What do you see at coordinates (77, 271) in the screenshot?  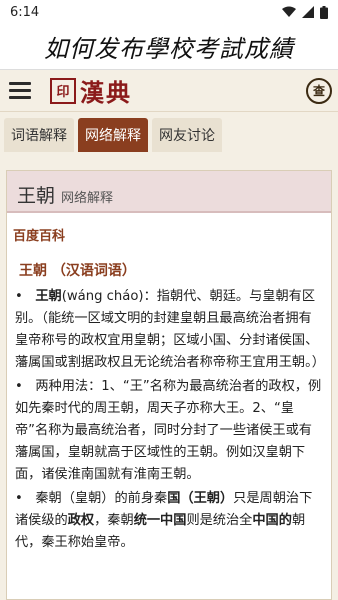 I see `entry-title: 王朝 （汉语词语）` at bounding box center [77, 271].